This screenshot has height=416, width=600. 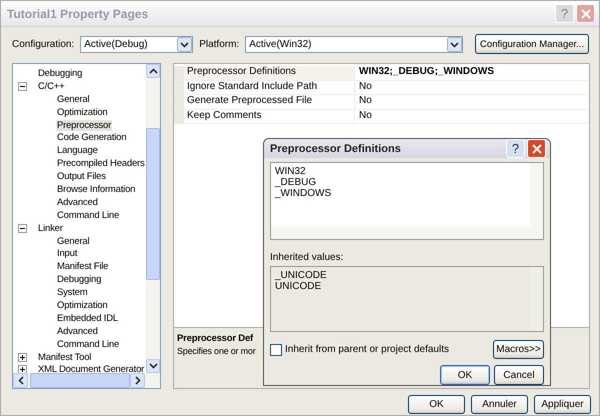 I want to click on configuration-label: Configuration:, so click(x=43, y=44).